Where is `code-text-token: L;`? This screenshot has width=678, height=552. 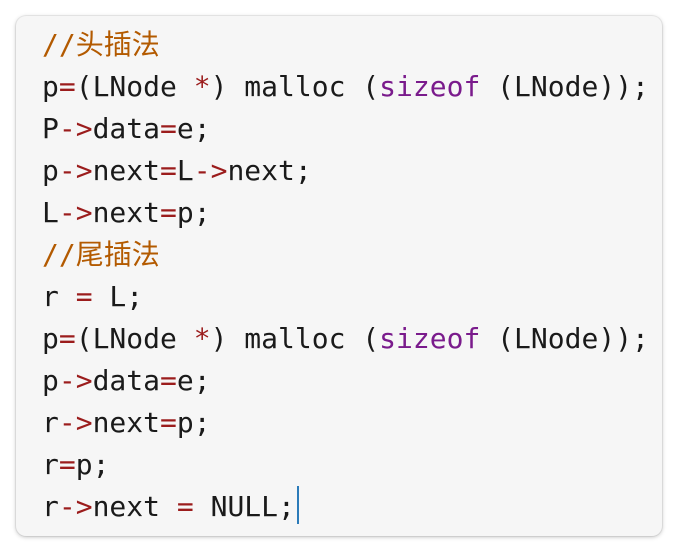 code-text-token: L; is located at coordinates (118, 296).